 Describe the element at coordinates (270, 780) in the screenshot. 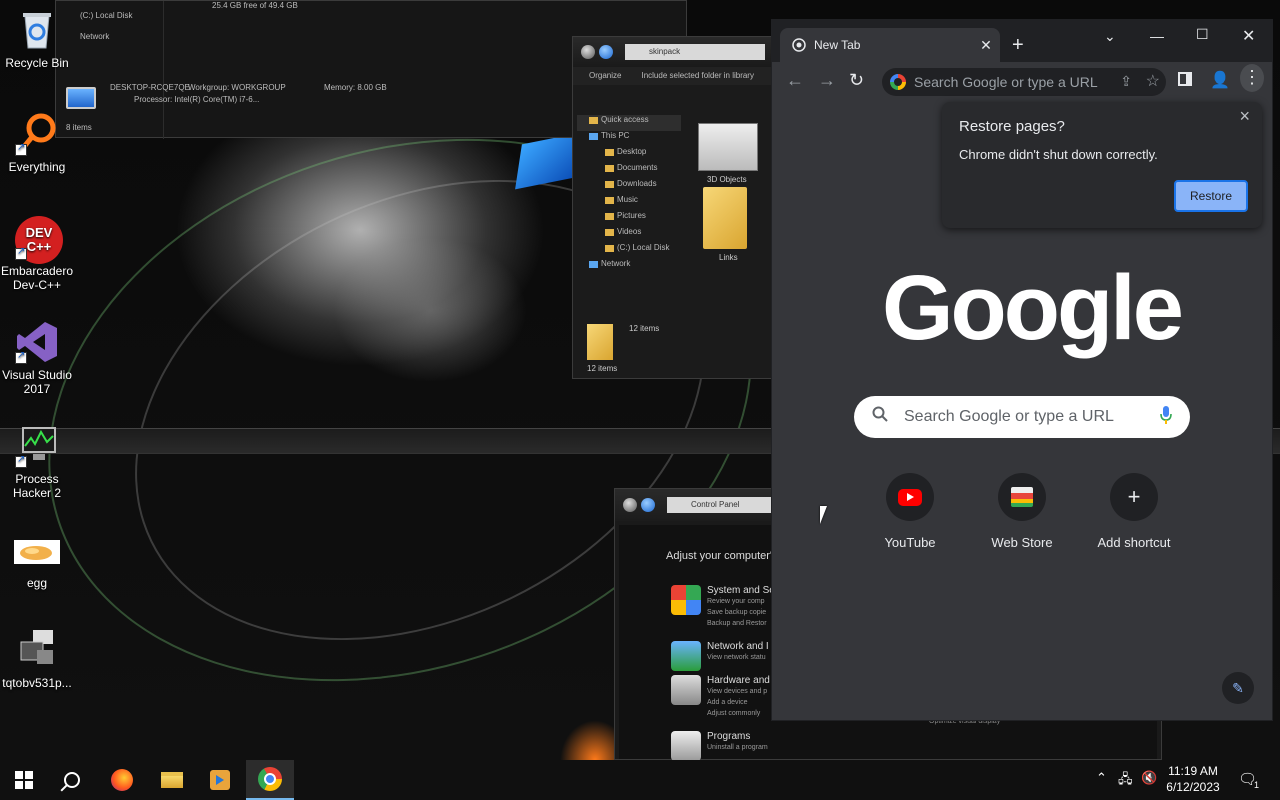

I see `taskbar-chrome` at that location.